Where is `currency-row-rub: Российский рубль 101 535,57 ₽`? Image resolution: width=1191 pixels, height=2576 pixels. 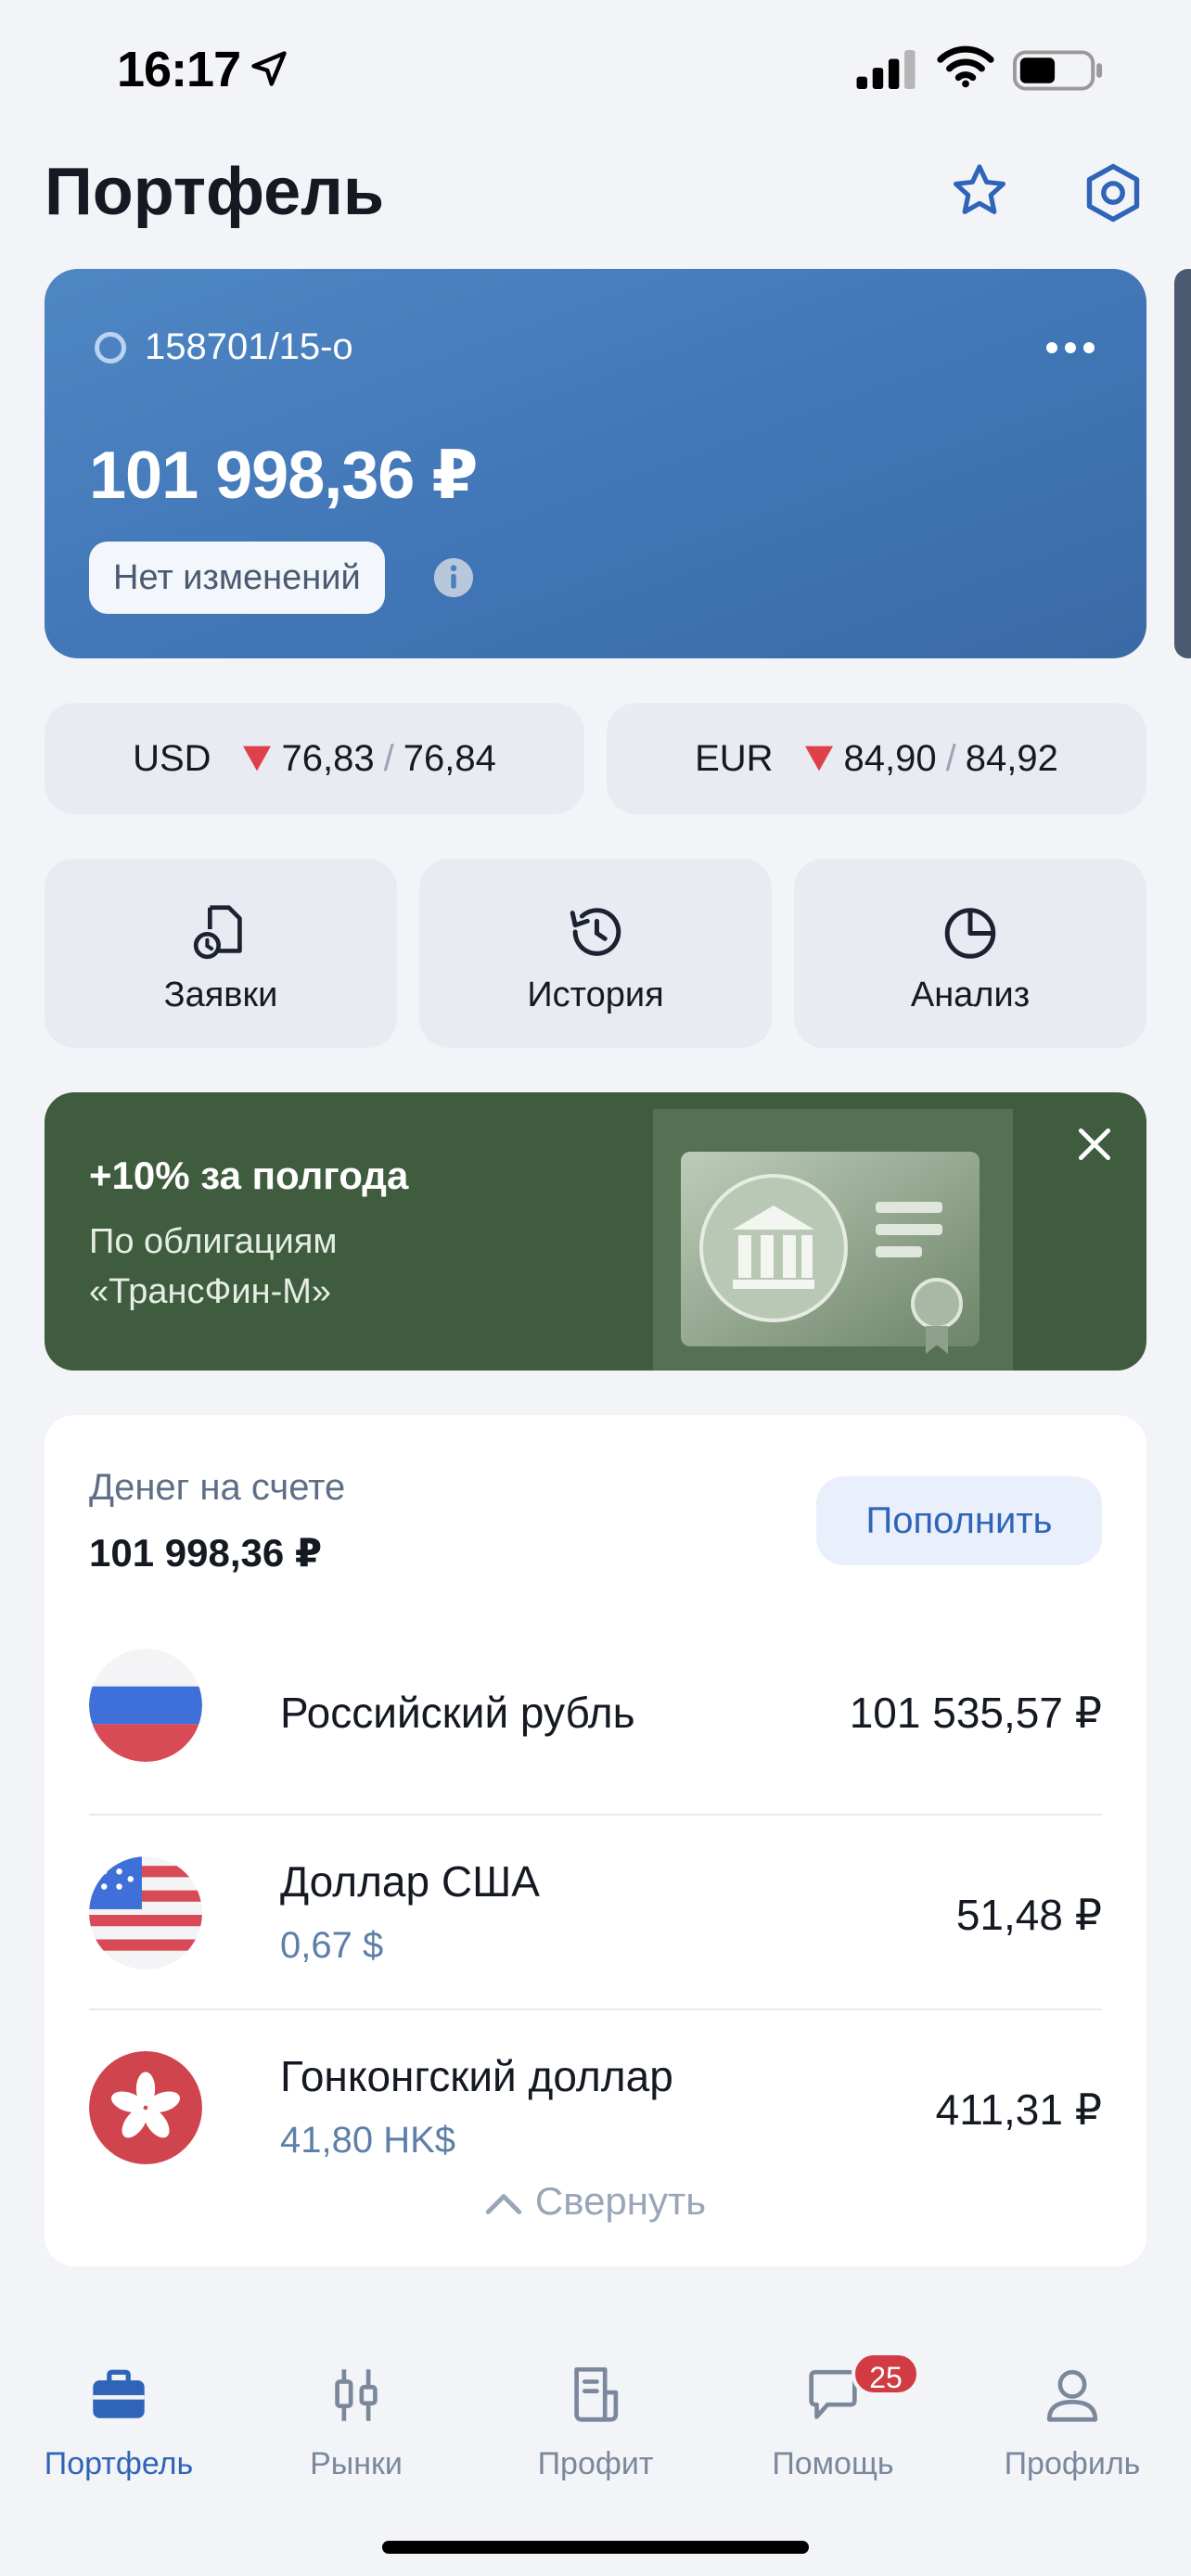 currency-row-rub: Российский рубль 101 535,57 ₽ is located at coordinates (595, 1719).